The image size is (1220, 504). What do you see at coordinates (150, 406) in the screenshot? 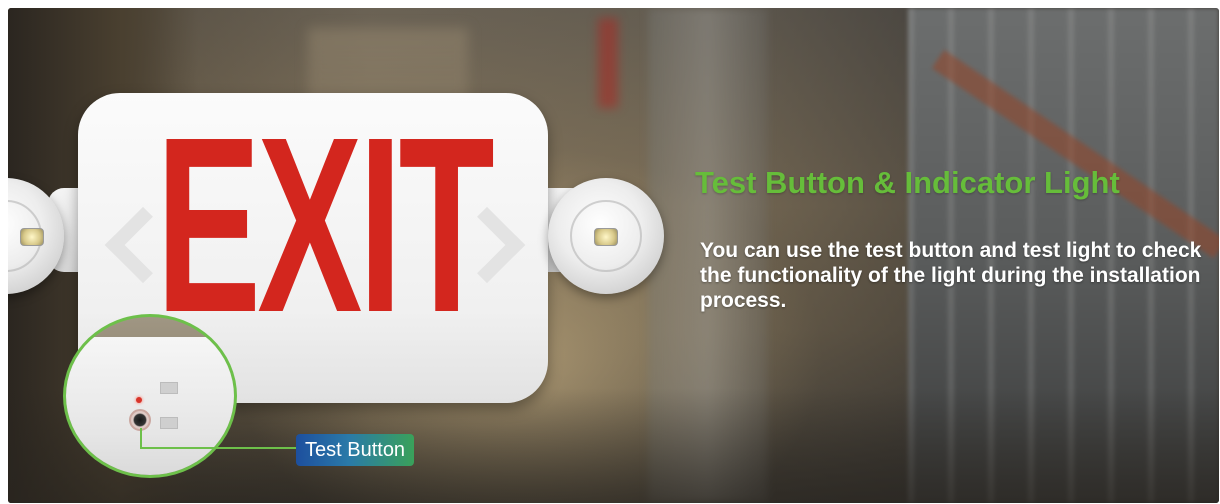
I see `sign-corner-closeup` at bounding box center [150, 406].